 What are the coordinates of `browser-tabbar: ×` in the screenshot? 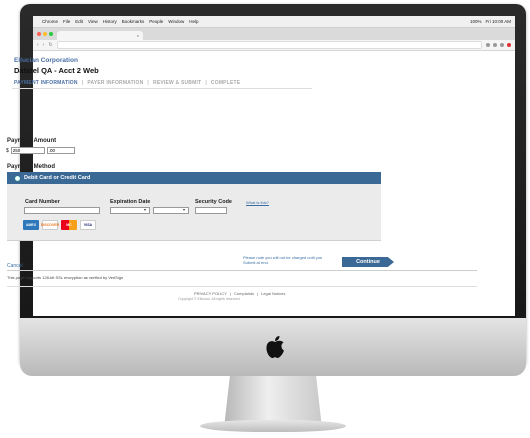 It's located at (274, 34).